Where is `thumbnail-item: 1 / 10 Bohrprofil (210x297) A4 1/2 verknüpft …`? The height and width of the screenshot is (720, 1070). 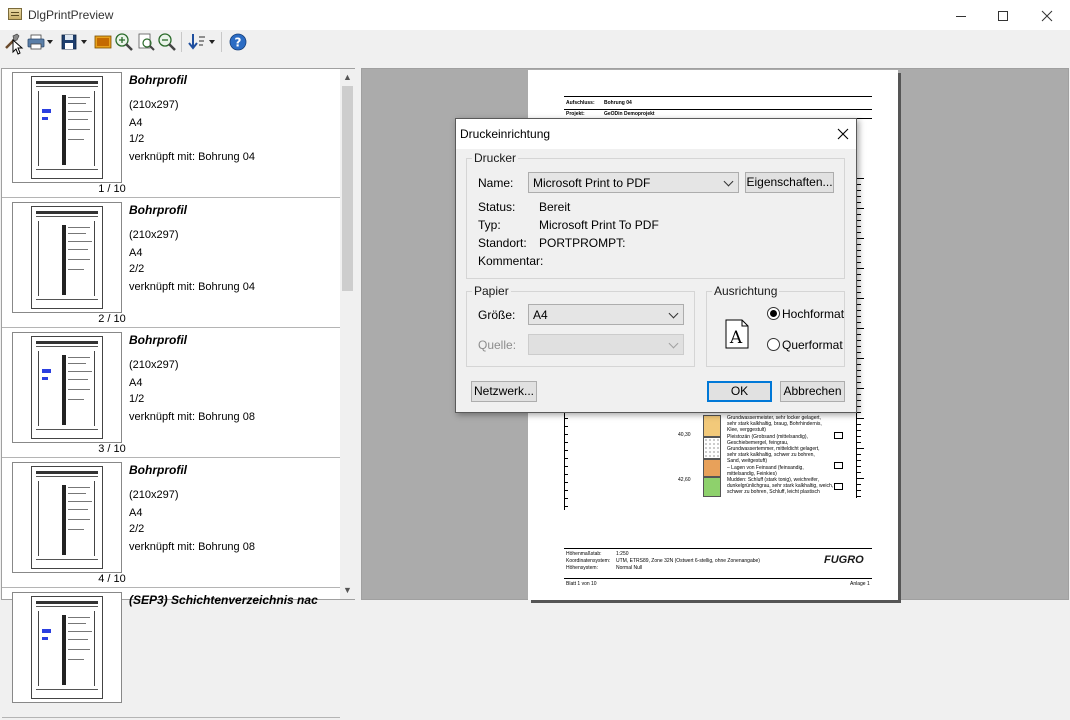
thumbnail-item: 1 / 10 Bohrprofil (210x297) A4 1/2 verknüpft … is located at coordinates (171, 135).